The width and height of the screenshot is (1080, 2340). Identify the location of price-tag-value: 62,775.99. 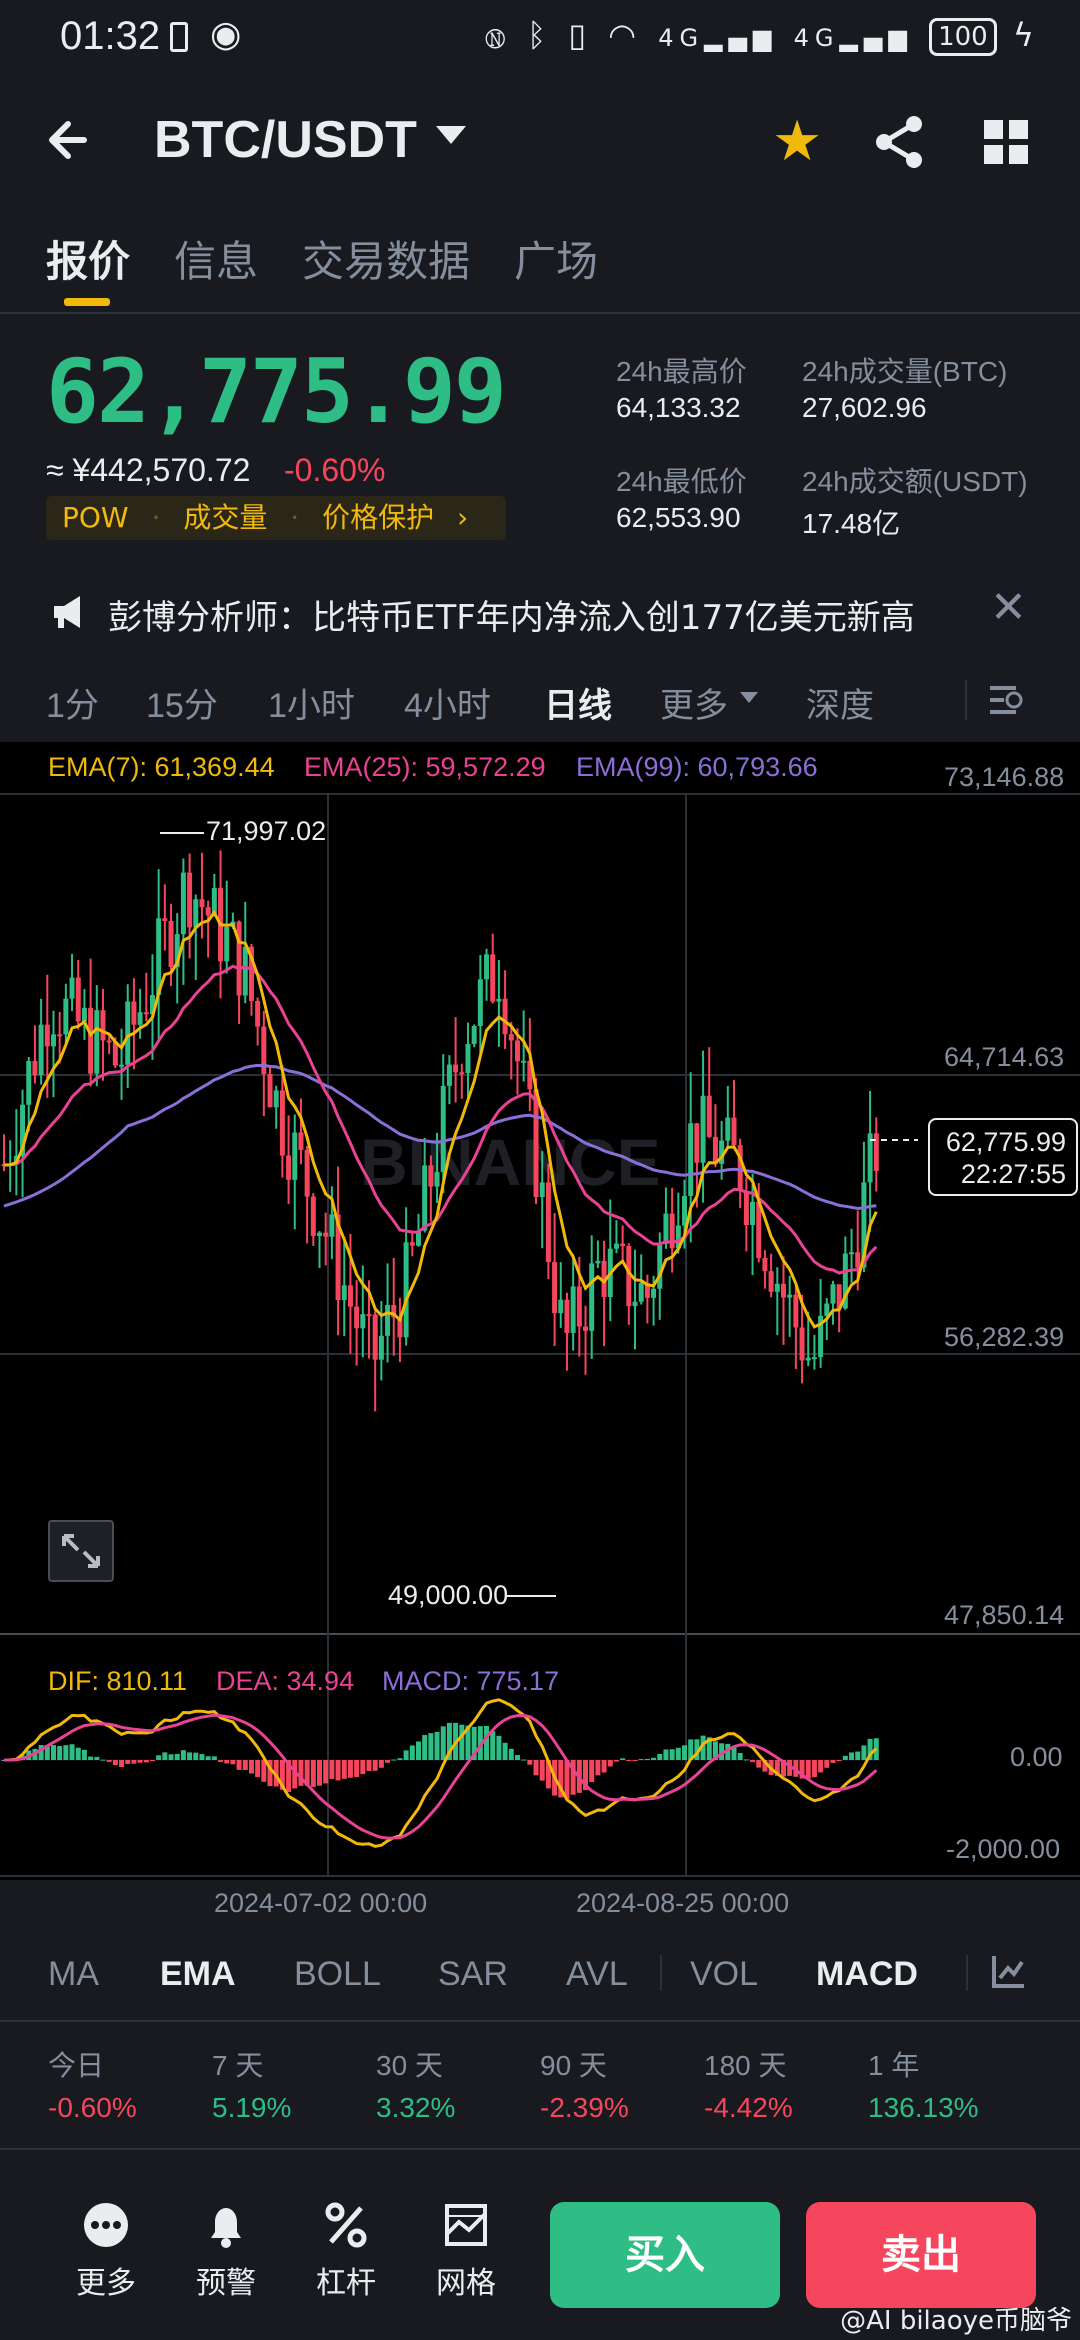
(1005, 1142).